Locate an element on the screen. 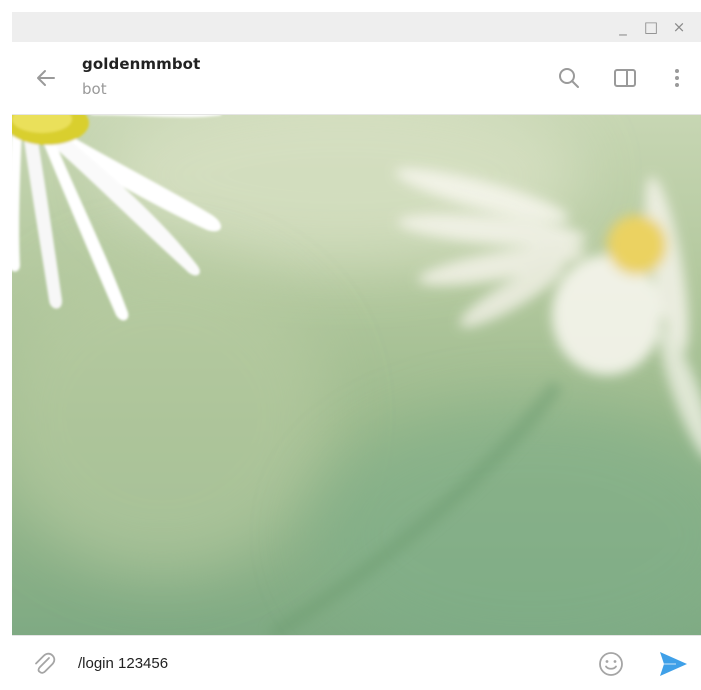  sidebar-toggle-icon is located at coordinates (625, 78).